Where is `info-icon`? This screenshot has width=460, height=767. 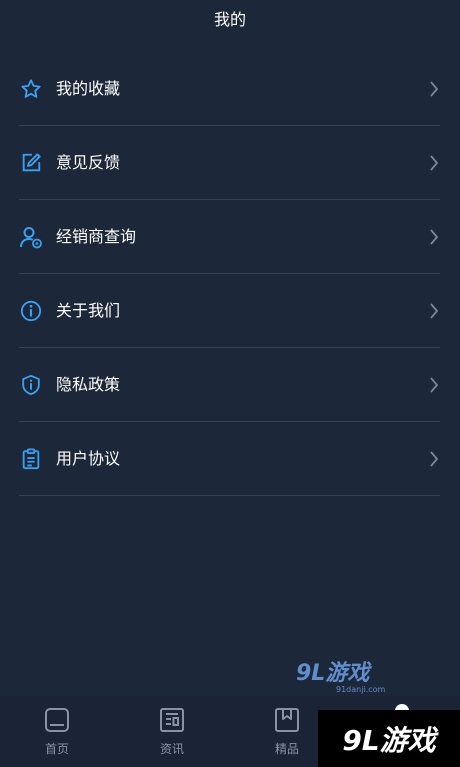 info-icon is located at coordinates (31, 311).